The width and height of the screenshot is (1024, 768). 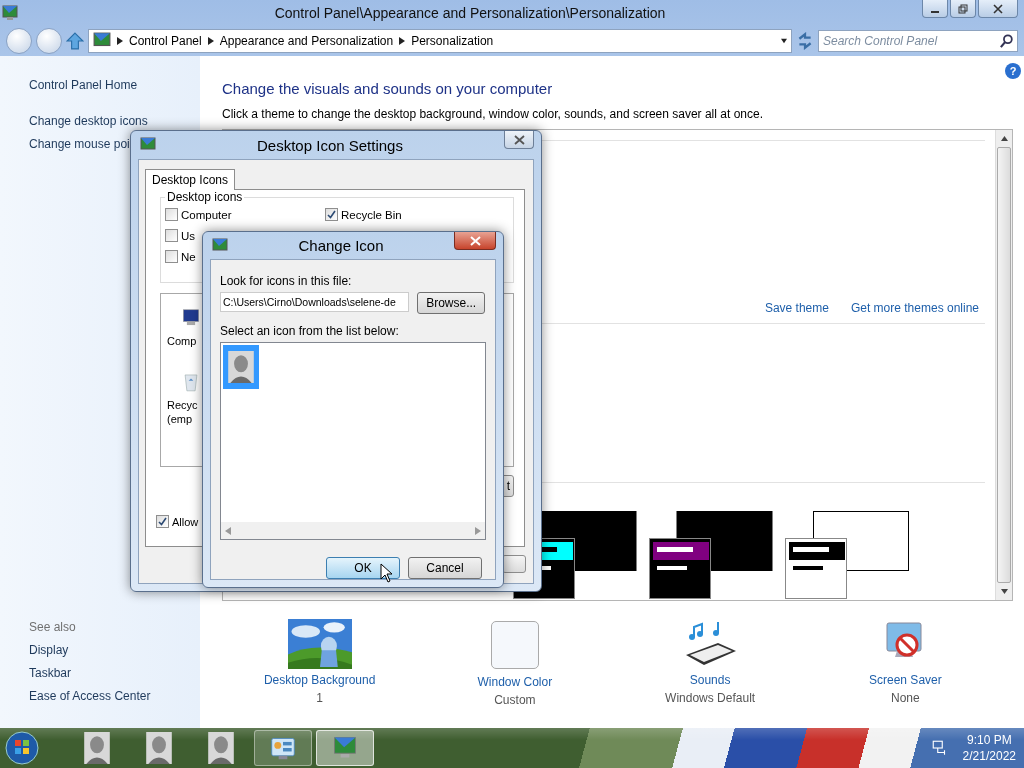 I want to click on setting-link: Desktop Background, so click(x=319, y=680).